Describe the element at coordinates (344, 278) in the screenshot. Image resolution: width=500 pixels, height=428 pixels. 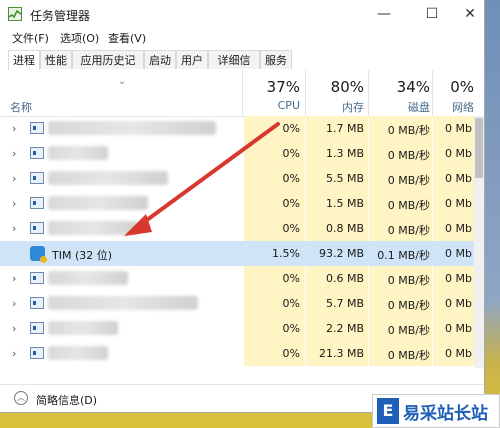
I see `memory-cell: 0.6 MB` at that location.